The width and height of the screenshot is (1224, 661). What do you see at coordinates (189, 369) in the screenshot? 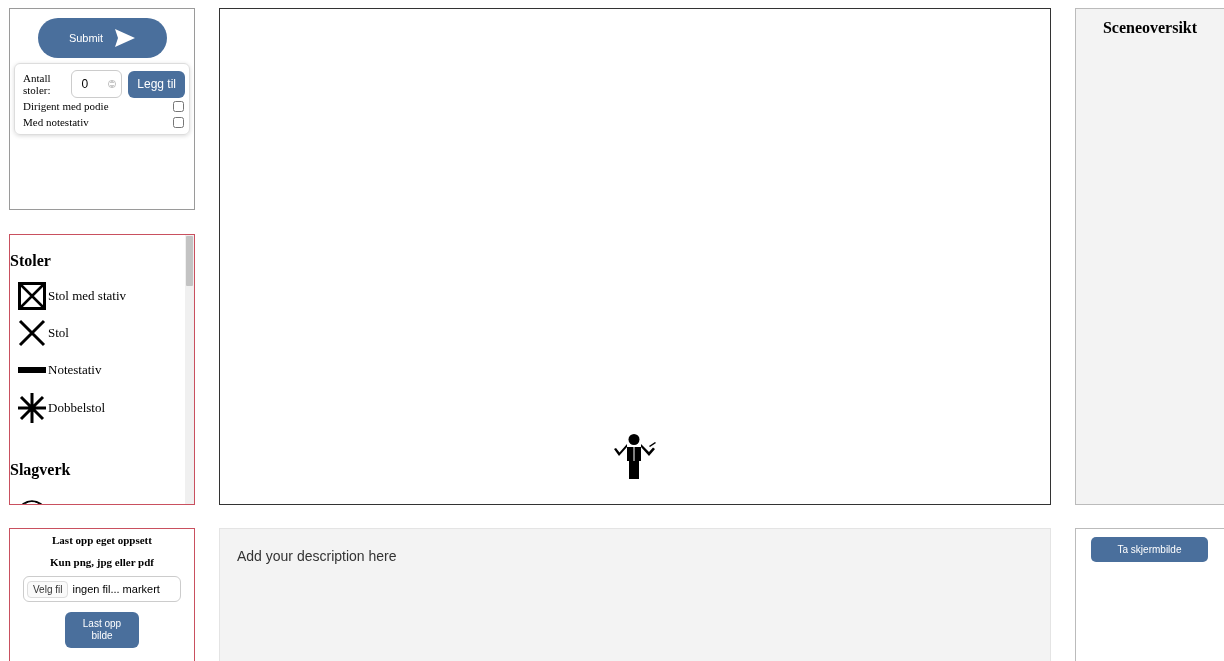
I see `scrollbar` at bounding box center [189, 369].